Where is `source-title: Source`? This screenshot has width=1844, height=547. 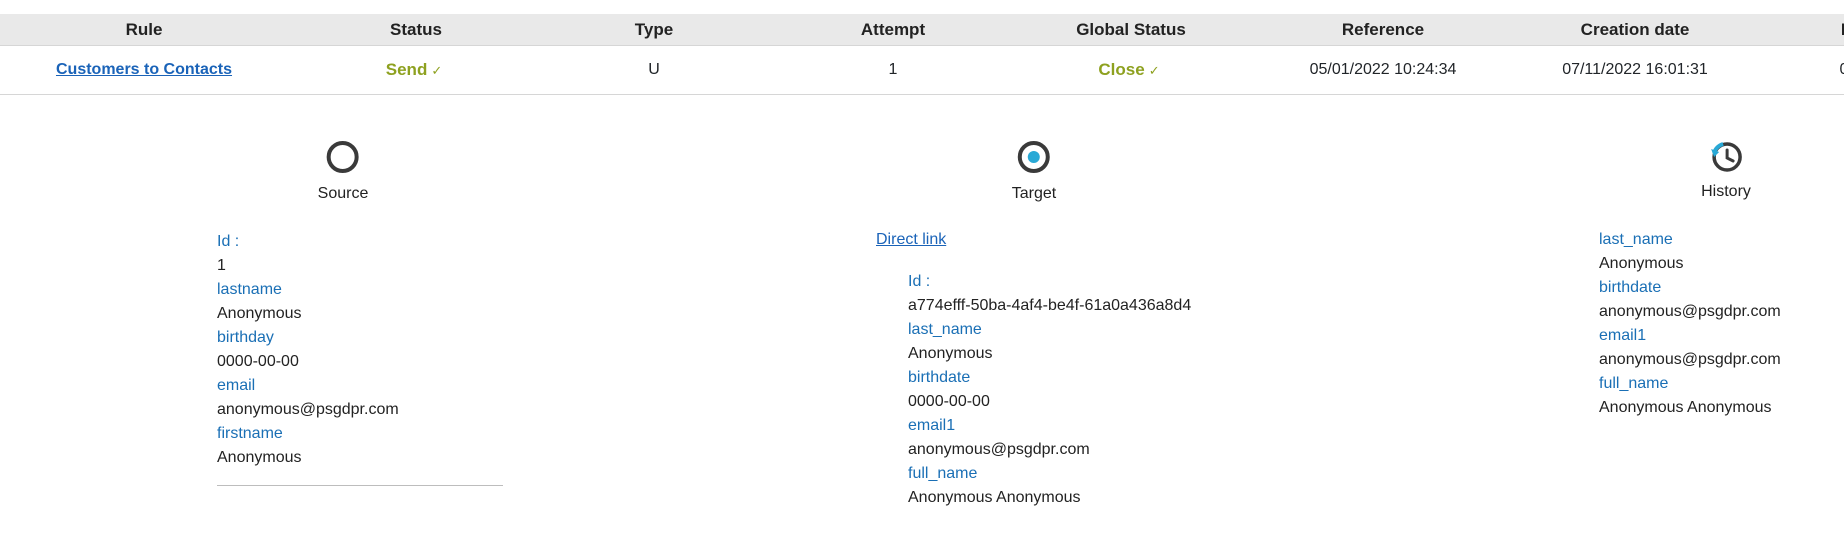 source-title: Source is located at coordinates (343, 193).